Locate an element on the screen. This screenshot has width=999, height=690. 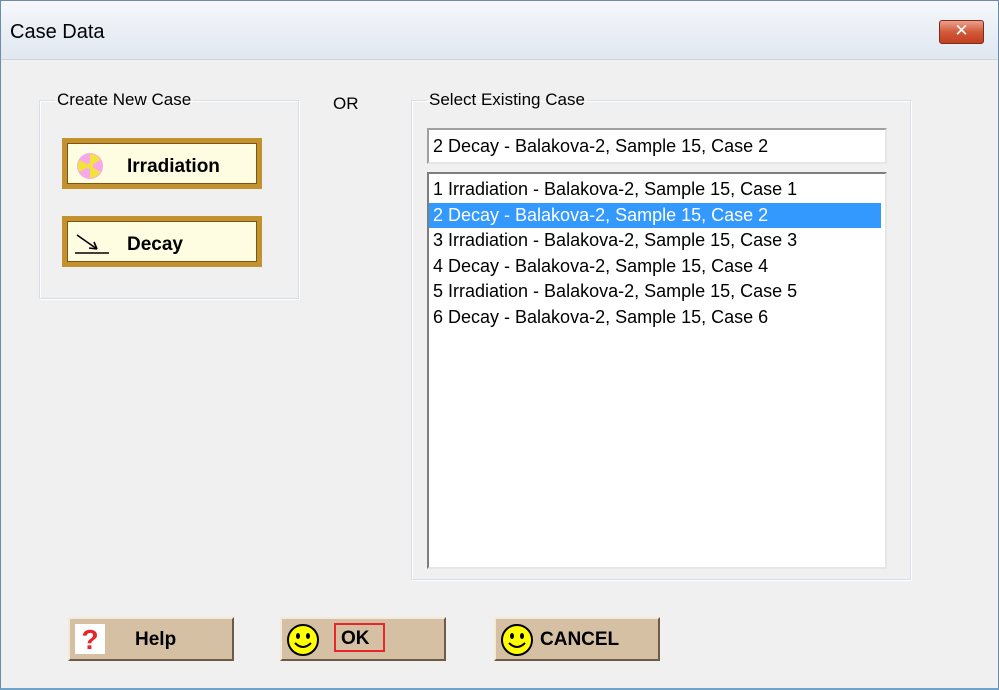
case-list-item-selected: 2 Decay - Balakova-2, Sample 15, Case 2 is located at coordinates (655, 215).